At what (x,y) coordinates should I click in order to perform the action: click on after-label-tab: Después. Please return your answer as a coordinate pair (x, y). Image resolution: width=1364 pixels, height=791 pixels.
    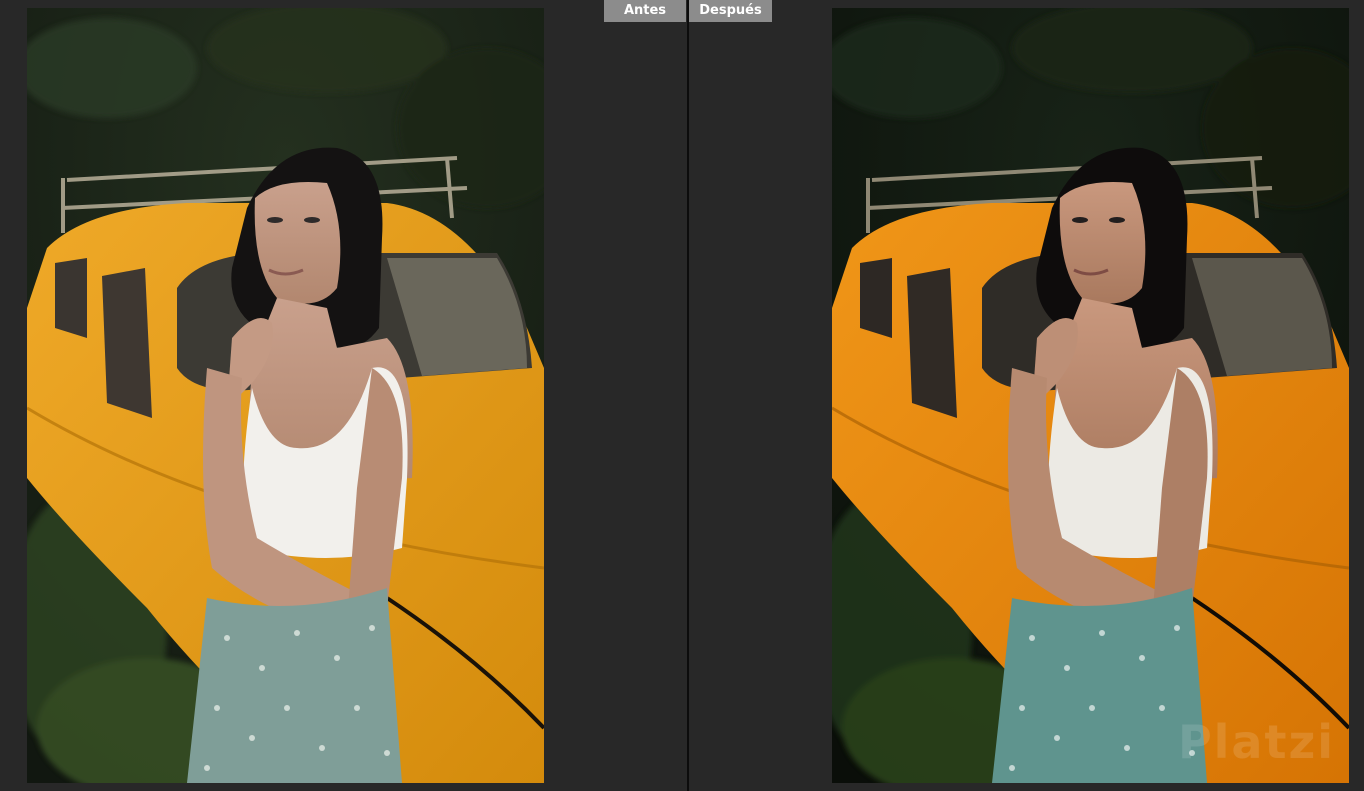
    Looking at the image, I should click on (730, 11).